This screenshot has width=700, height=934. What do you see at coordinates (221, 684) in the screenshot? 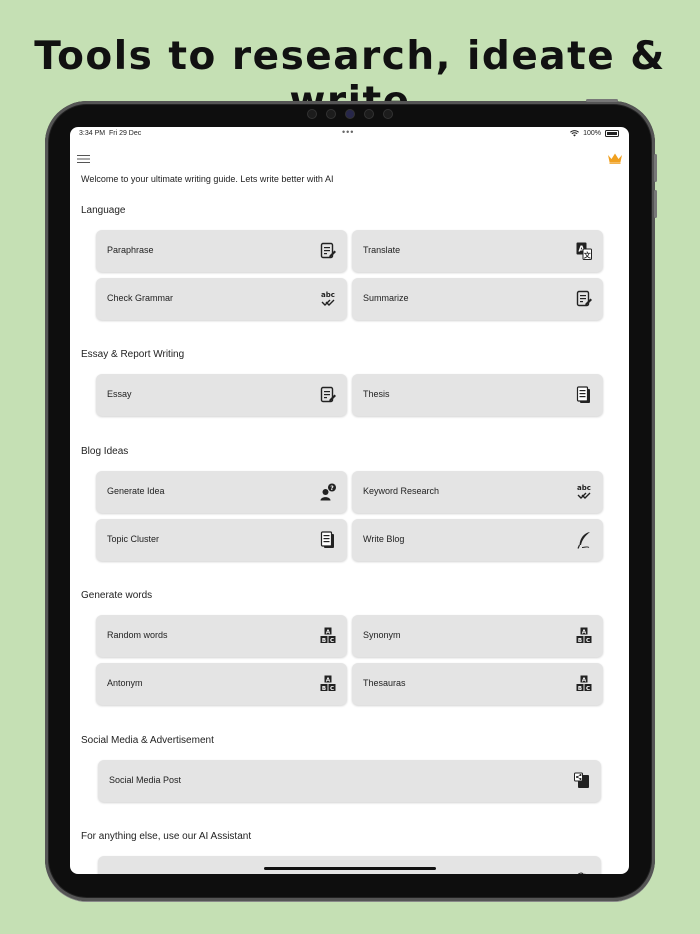
I see `tool-card-antonym: Antonym A B C` at bounding box center [221, 684].